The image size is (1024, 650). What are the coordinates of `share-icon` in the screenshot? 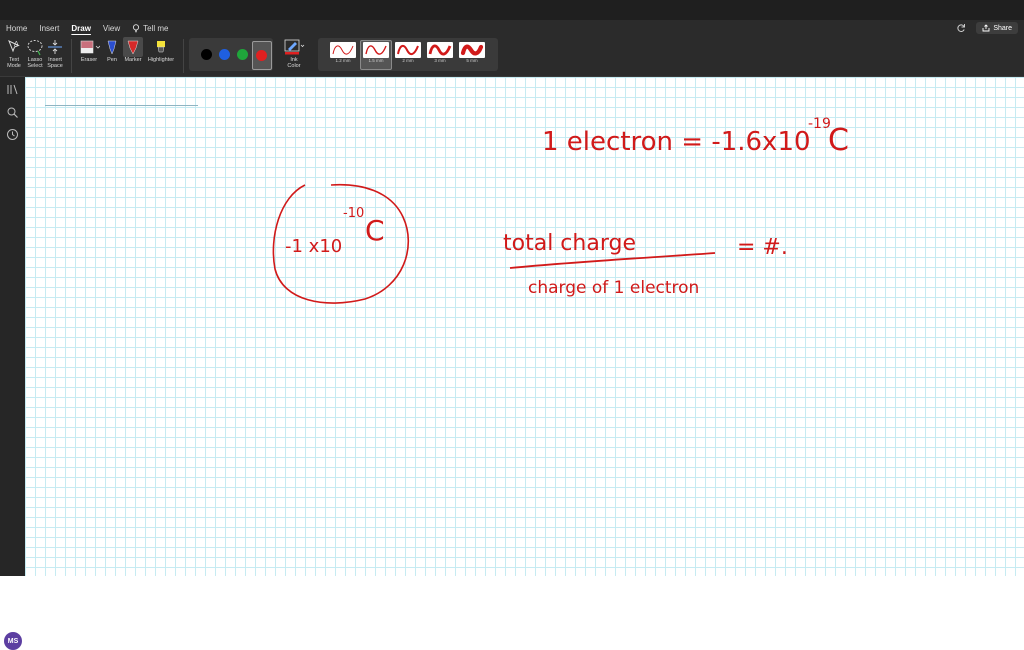 It's located at (986, 28).